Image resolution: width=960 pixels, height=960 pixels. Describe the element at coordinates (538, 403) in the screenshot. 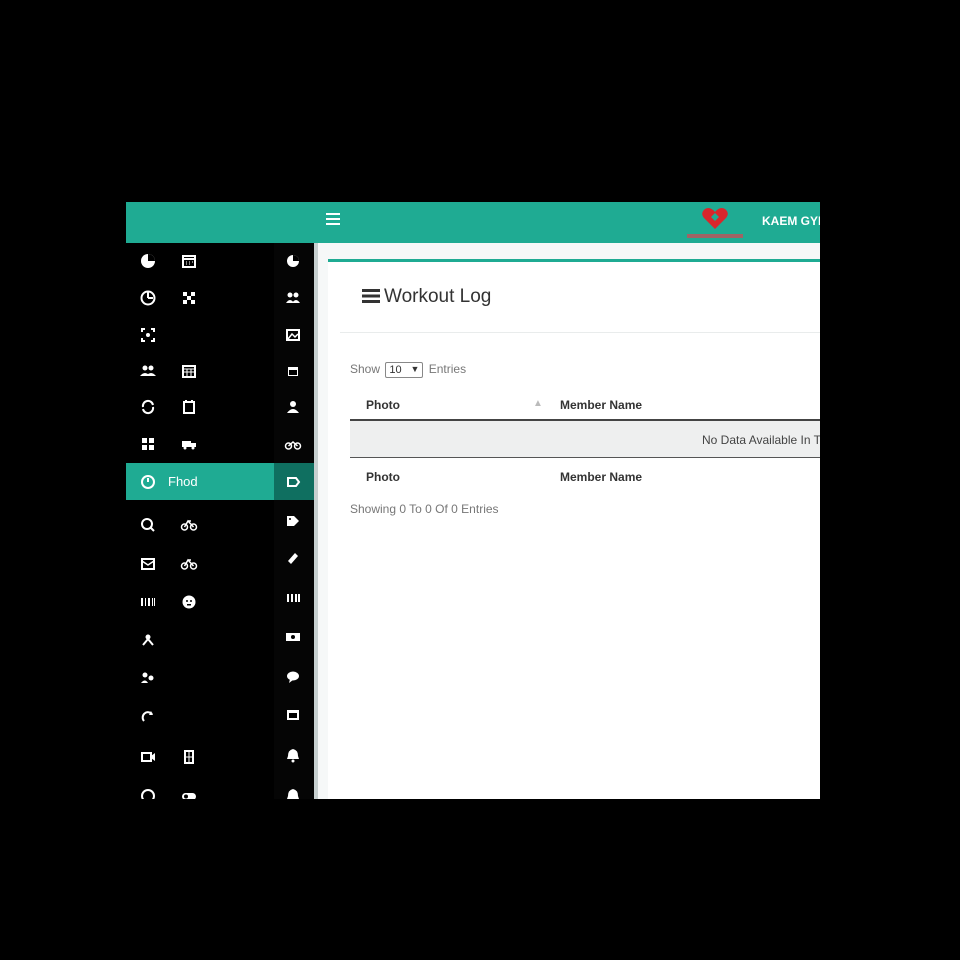

I see `sort-icon: ▲` at that location.